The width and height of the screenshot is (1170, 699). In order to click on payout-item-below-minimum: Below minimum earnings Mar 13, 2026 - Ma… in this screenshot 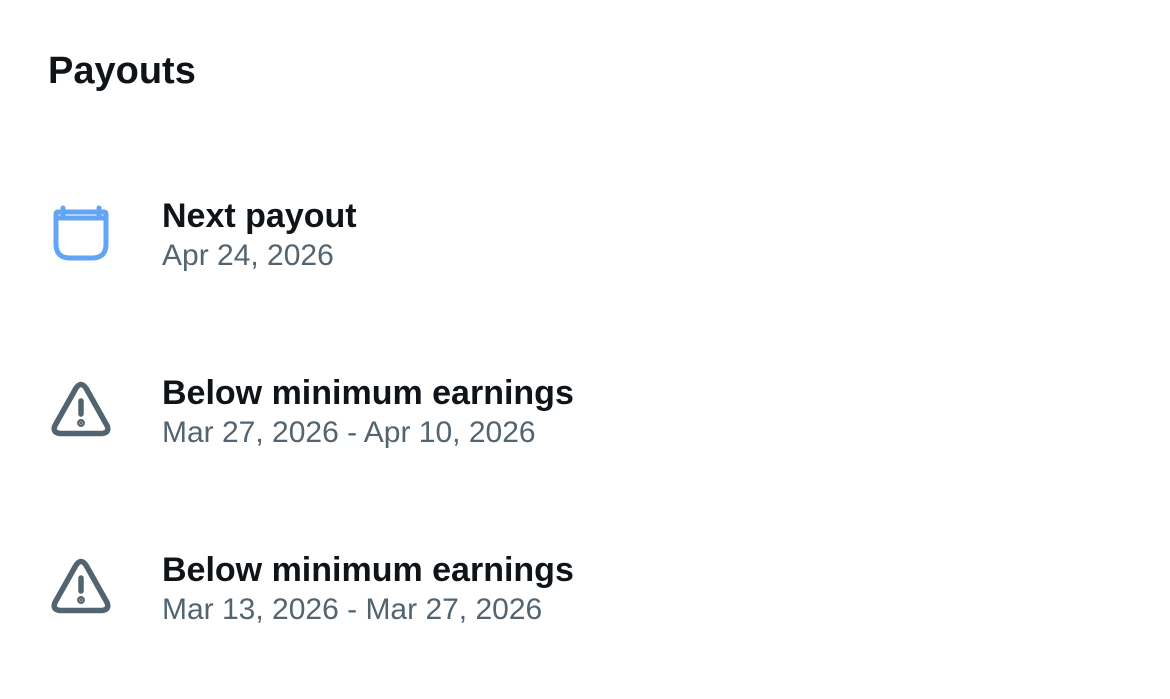, I will do `click(585, 594)`.